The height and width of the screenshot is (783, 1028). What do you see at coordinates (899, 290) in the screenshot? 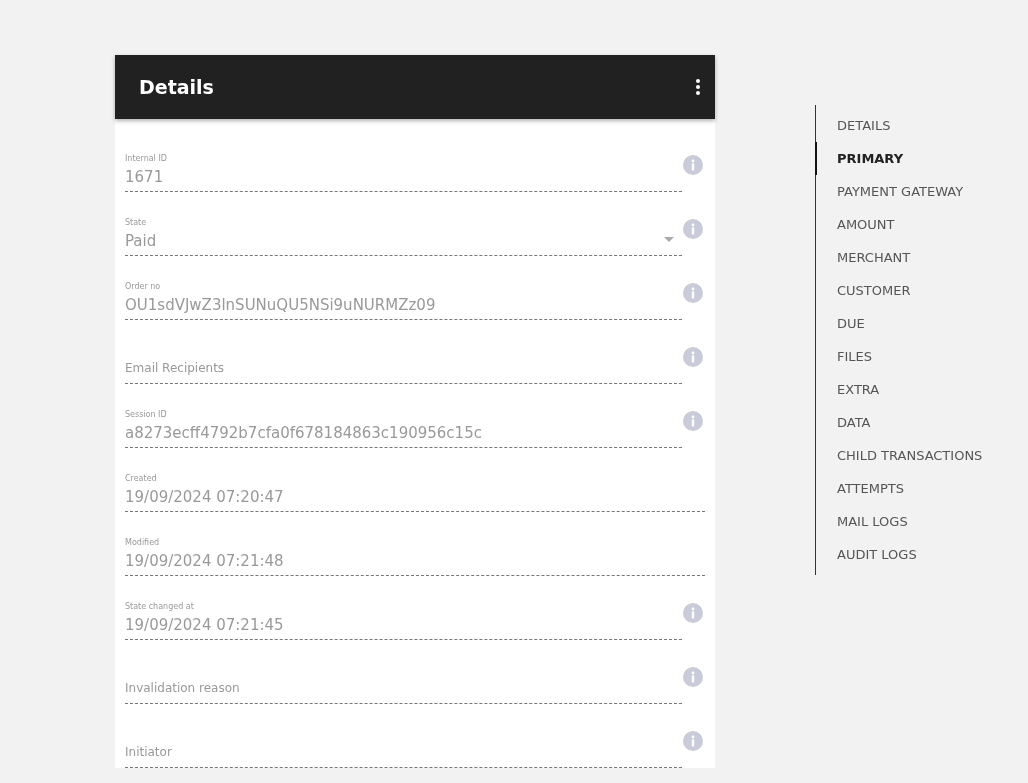
I see `nav-link: CUSTOMER` at bounding box center [899, 290].